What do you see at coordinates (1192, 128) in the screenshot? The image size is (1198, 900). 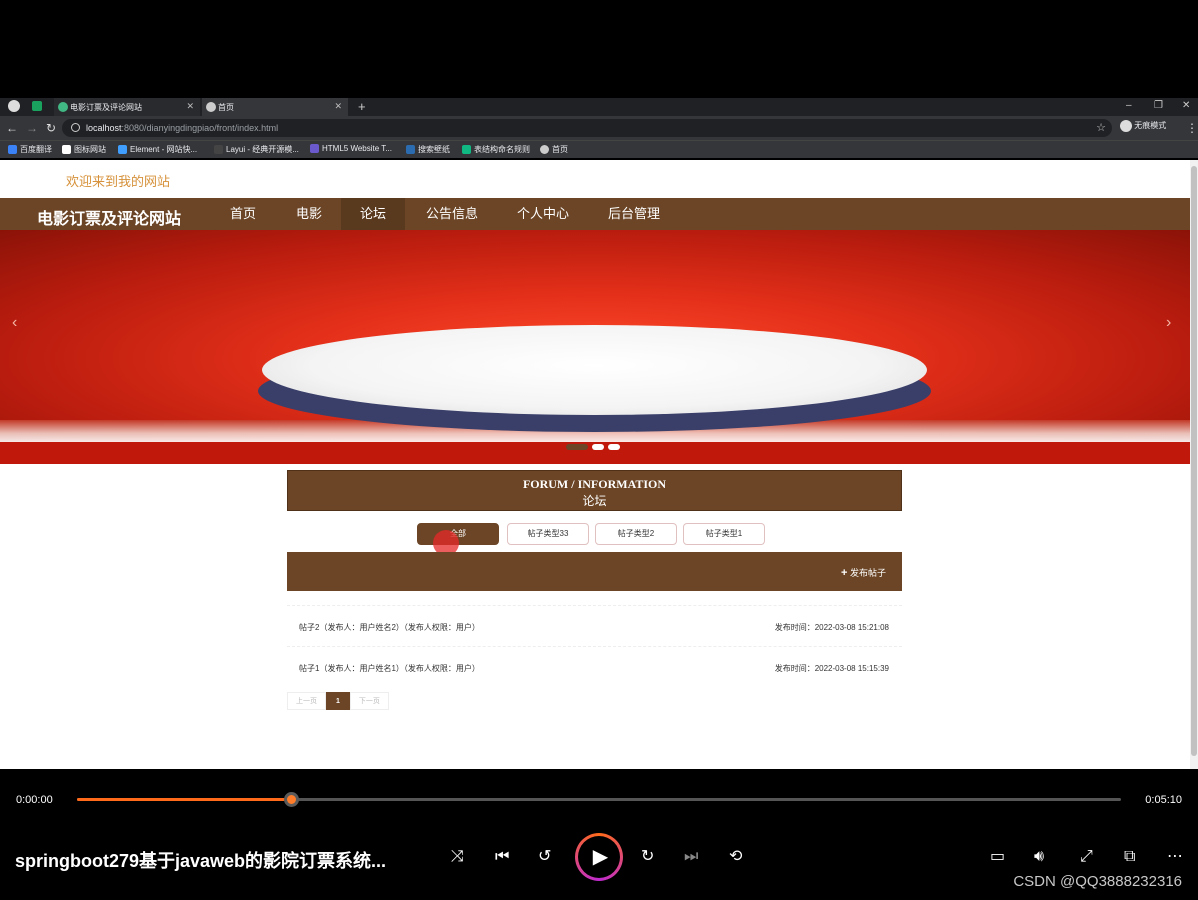 I see `menu-icon: ⋮` at bounding box center [1192, 128].